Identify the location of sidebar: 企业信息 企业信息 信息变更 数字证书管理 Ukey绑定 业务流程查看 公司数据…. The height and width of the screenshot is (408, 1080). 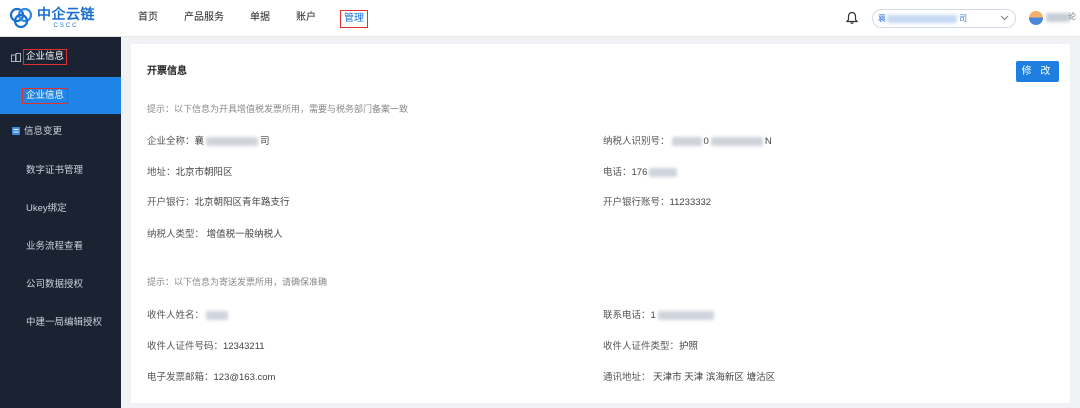
(60, 222).